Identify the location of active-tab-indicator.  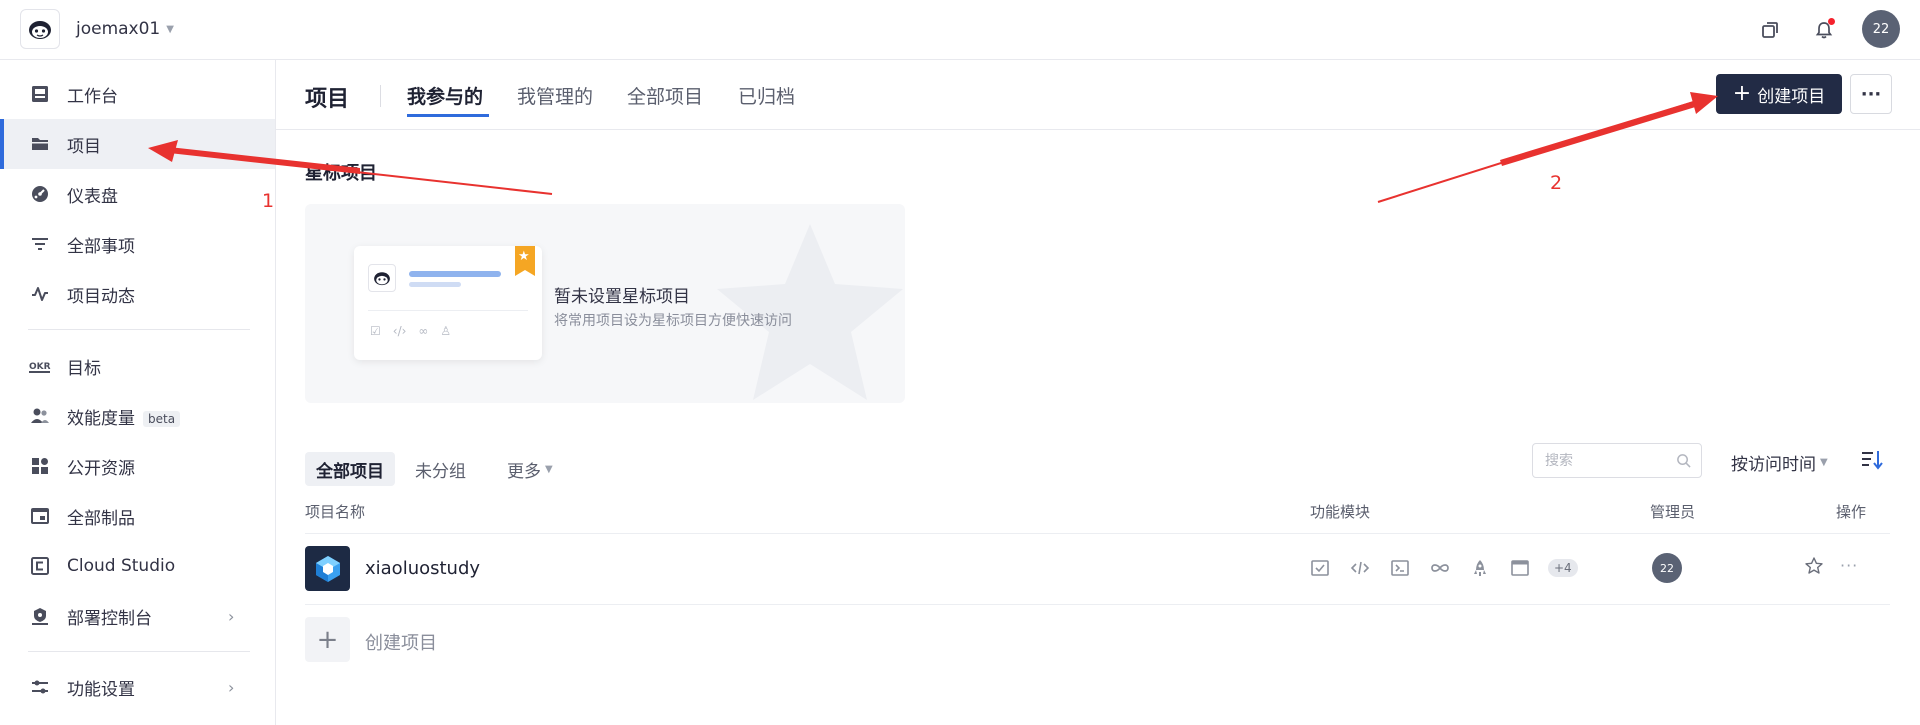
(448, 115).